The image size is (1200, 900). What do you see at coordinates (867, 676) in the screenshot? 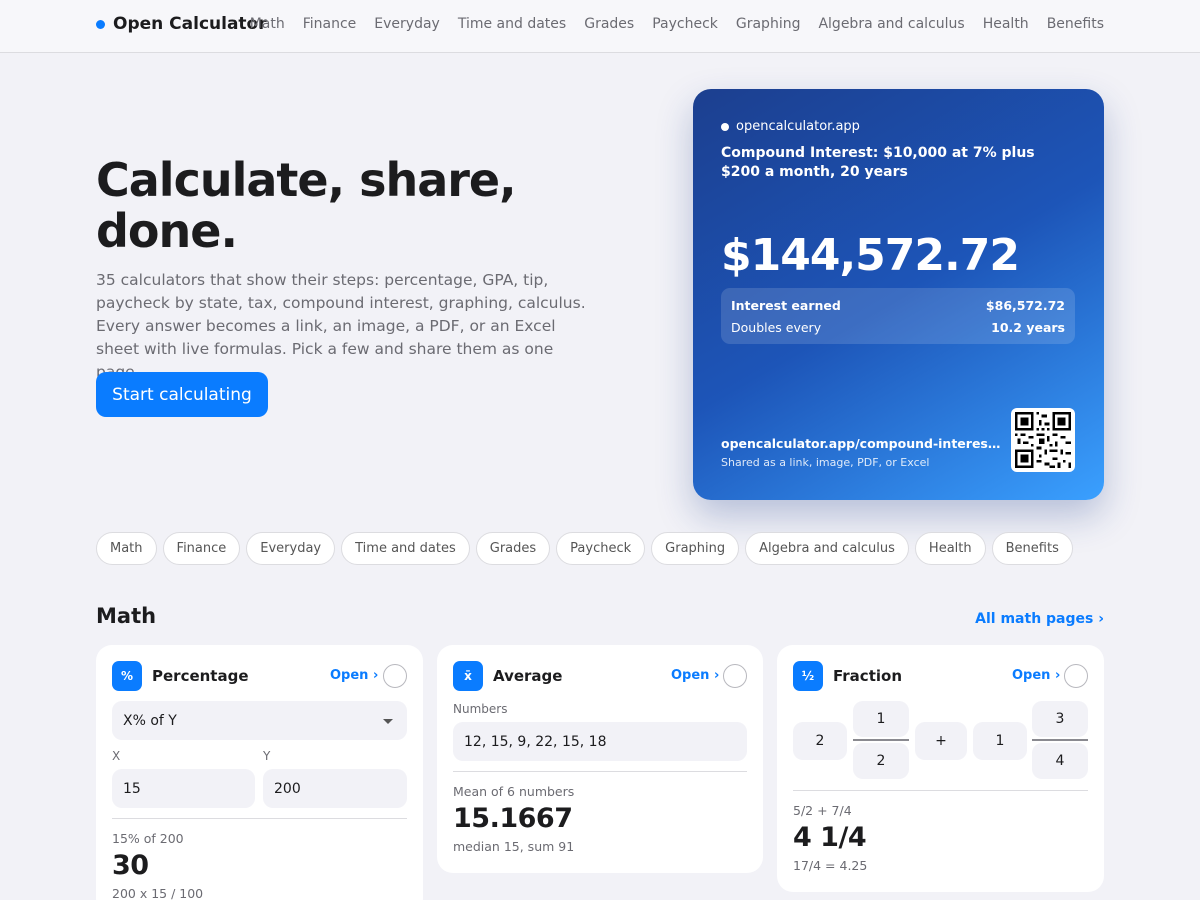
I see `card-title: Fraction` at bounding box center [867, 676].